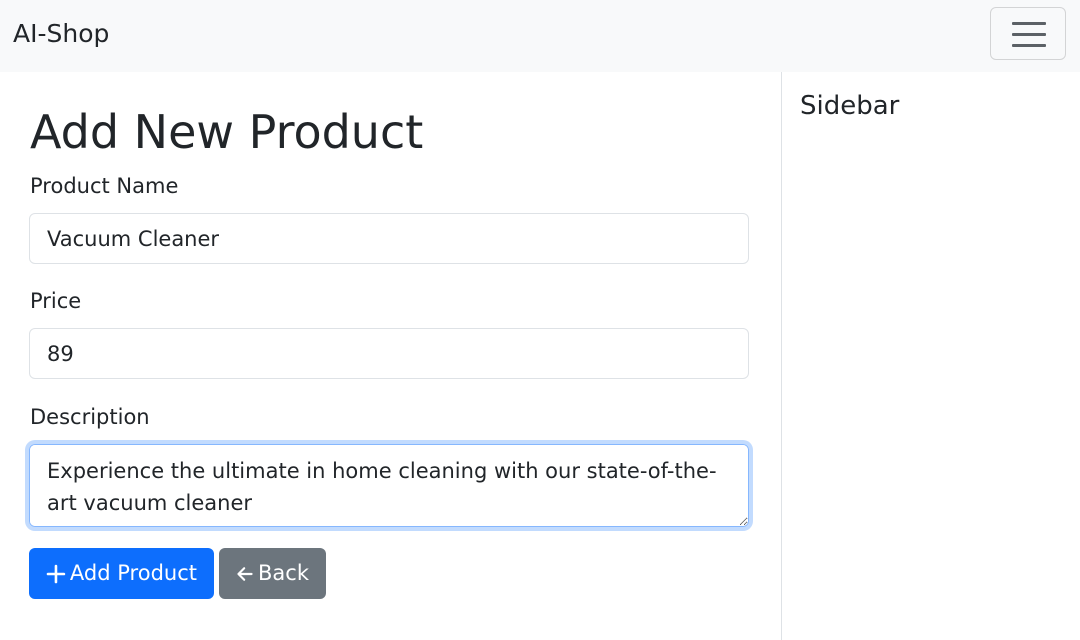  I want to click on product-name-label: Product Name, so click(104, 186).